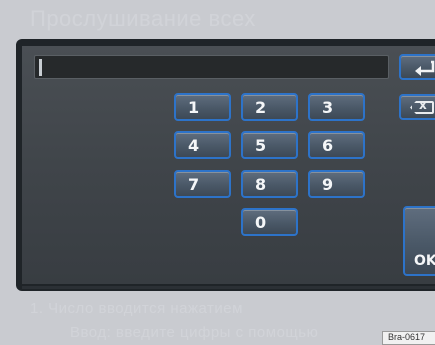 Image resolution: width=435 pixels, height=345 pixels. Describe the element at coordinates (194, 332) in the screenshot. I see `faded-caption-line-2: Ввод: введите цифры с помощью` at that location.